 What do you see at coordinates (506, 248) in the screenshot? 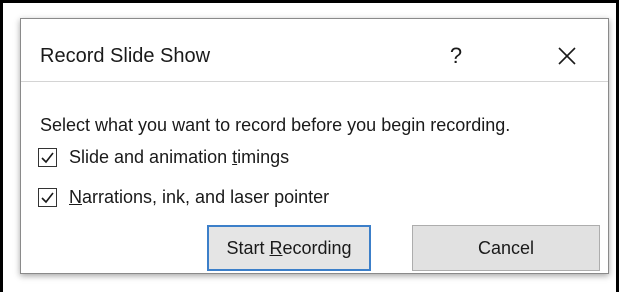
I see `cancel-button: Cancel` at bounding box center [506, 248].